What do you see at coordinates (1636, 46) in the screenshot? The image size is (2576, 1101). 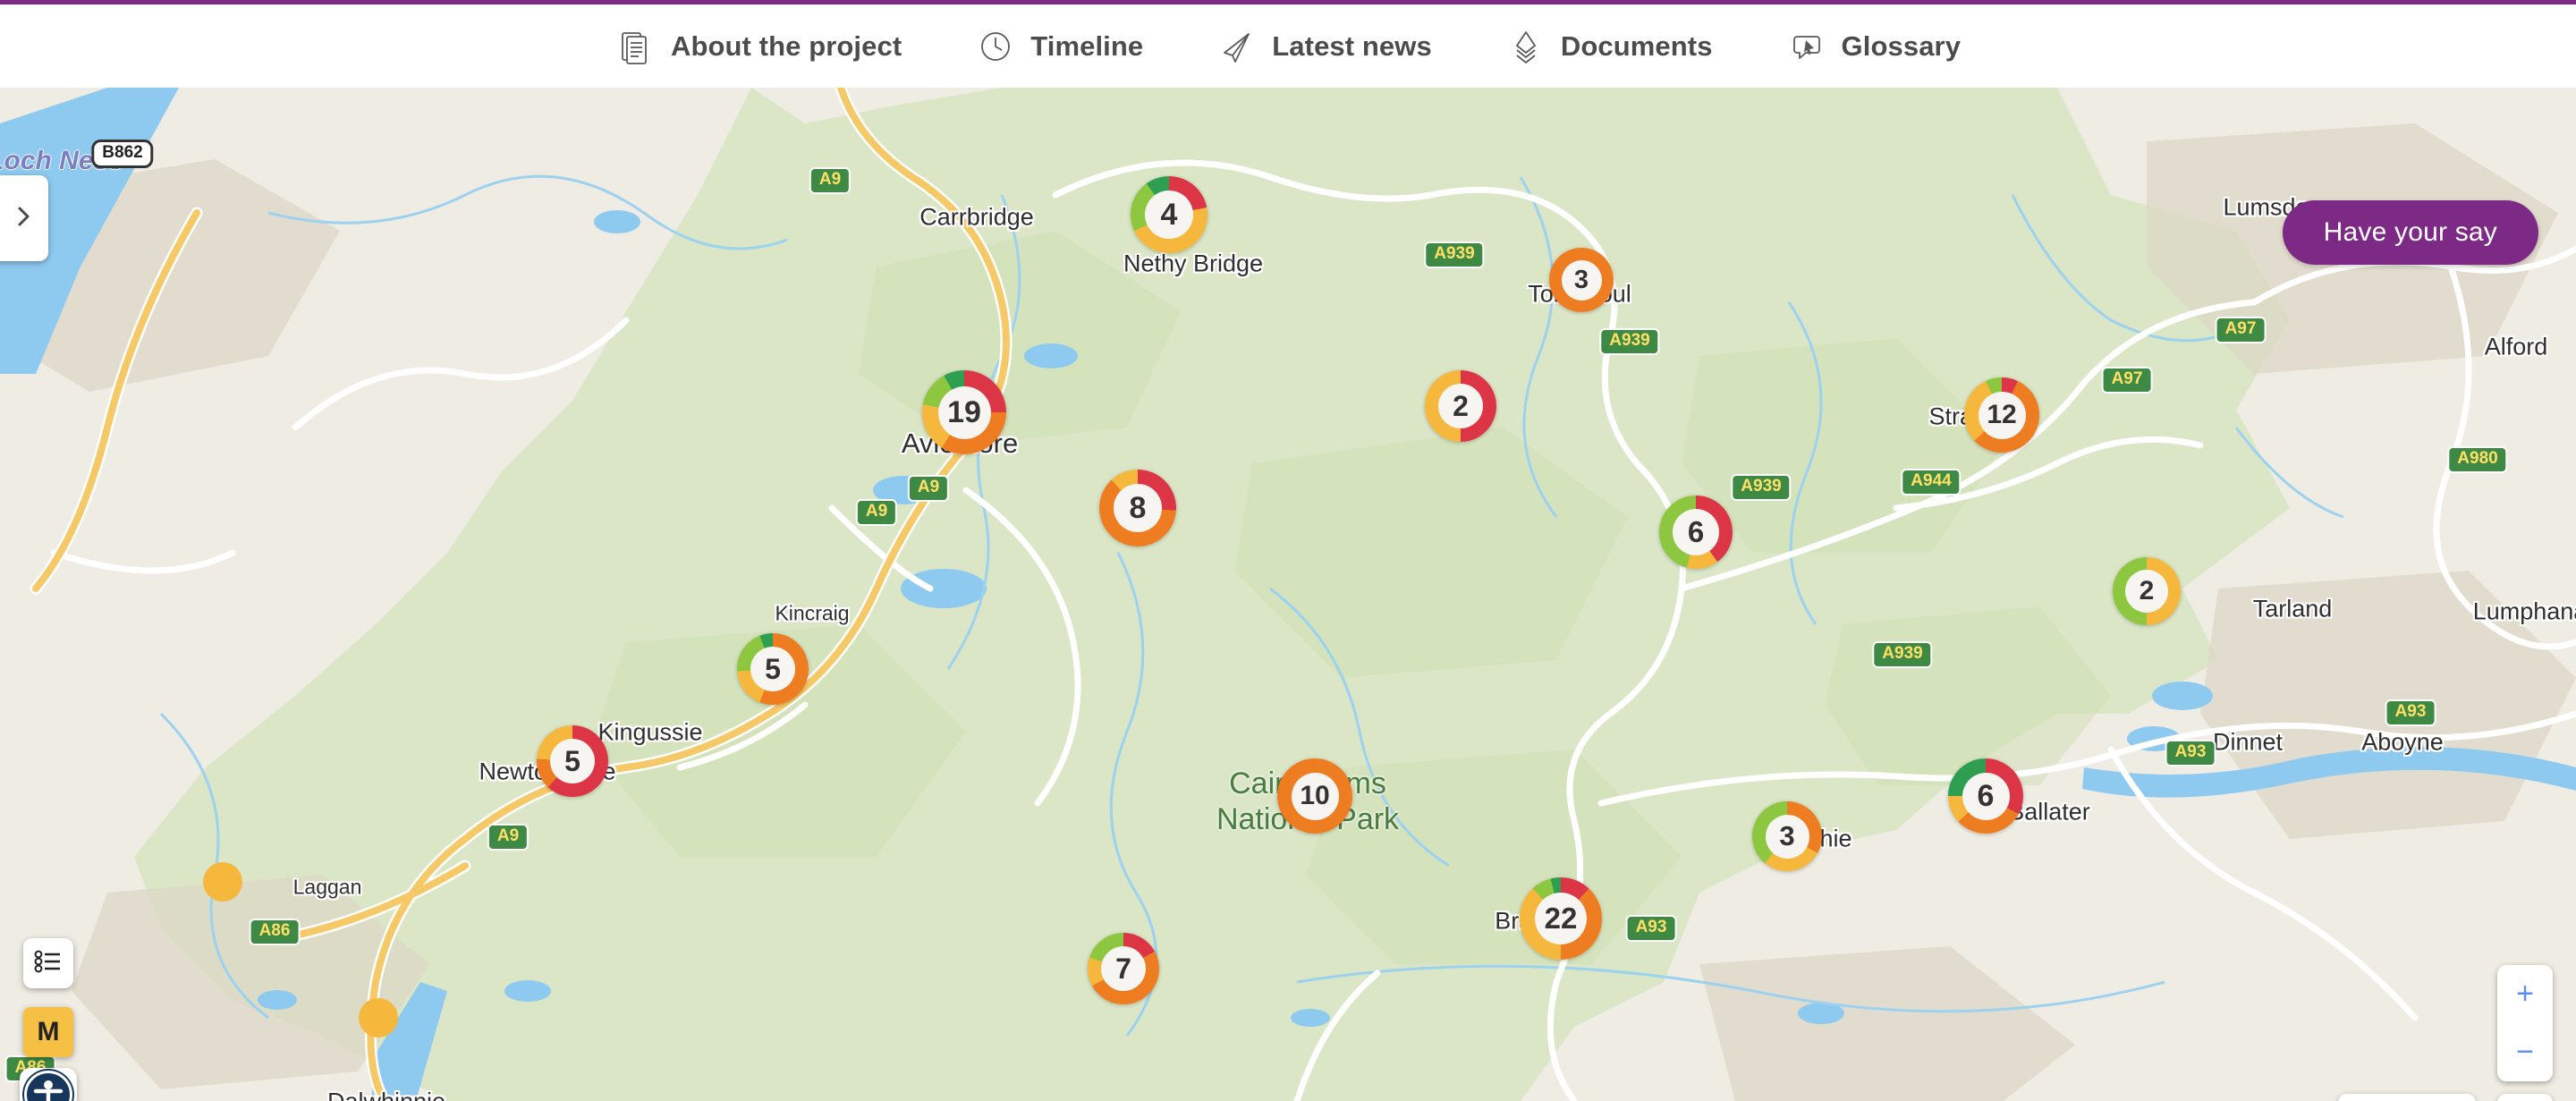 I see `nav-label: Documents` at bounding box center [1636, 46].